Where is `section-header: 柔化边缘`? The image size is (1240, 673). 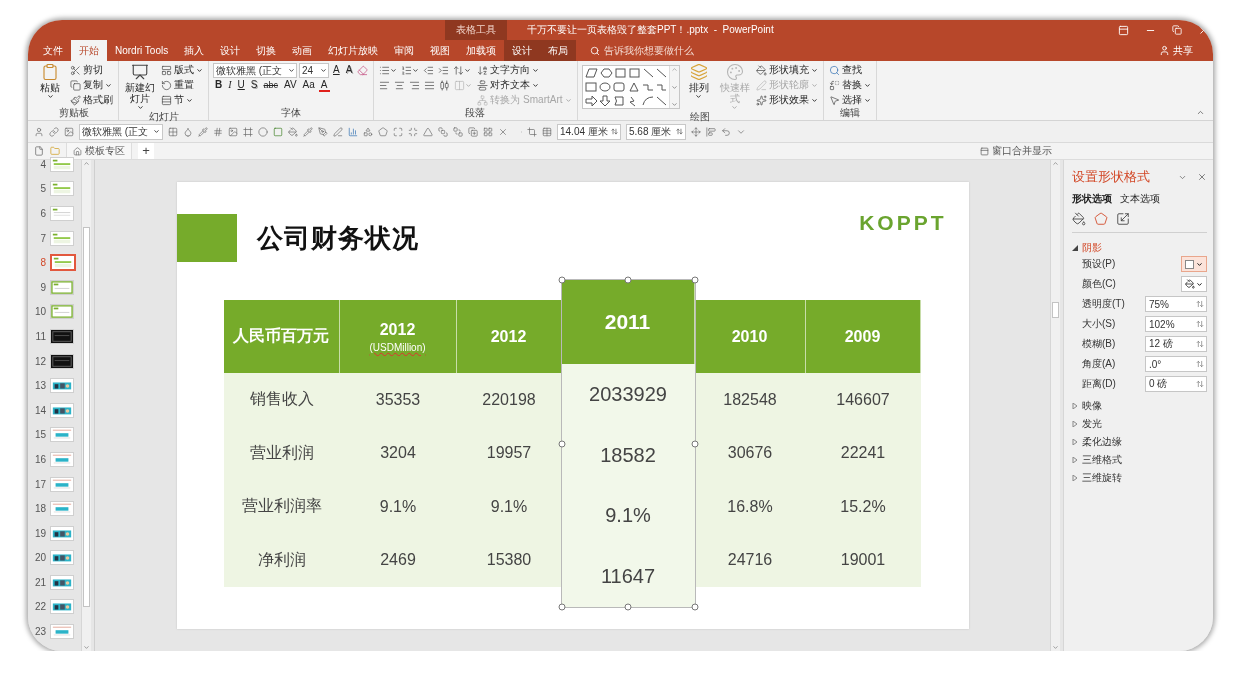 section-header: 柔化边缘 is located at coordinates (1139, 441).